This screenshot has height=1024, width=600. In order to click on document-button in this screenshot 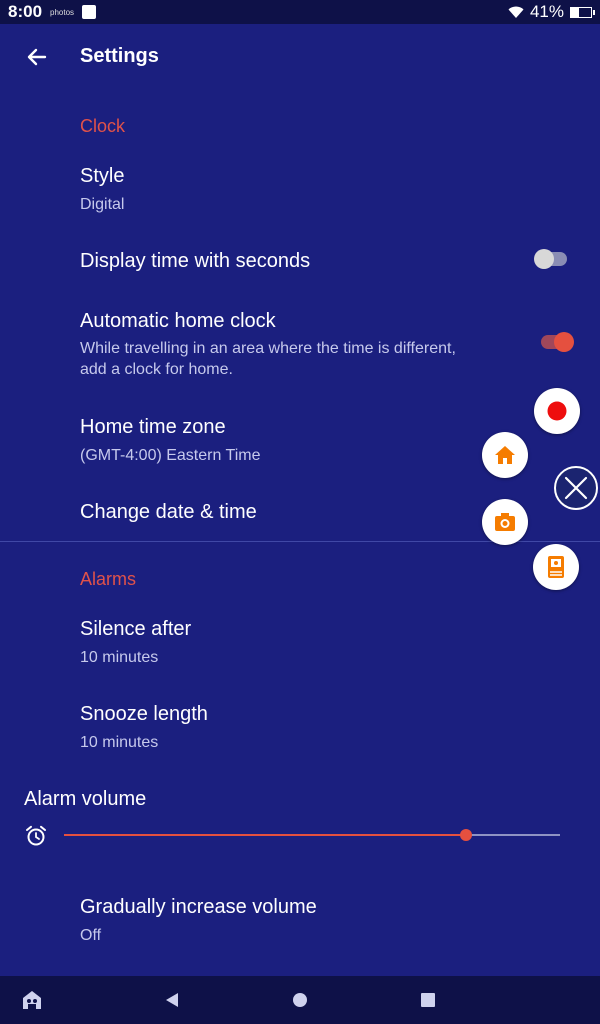, I will do `click(556, 567)`.